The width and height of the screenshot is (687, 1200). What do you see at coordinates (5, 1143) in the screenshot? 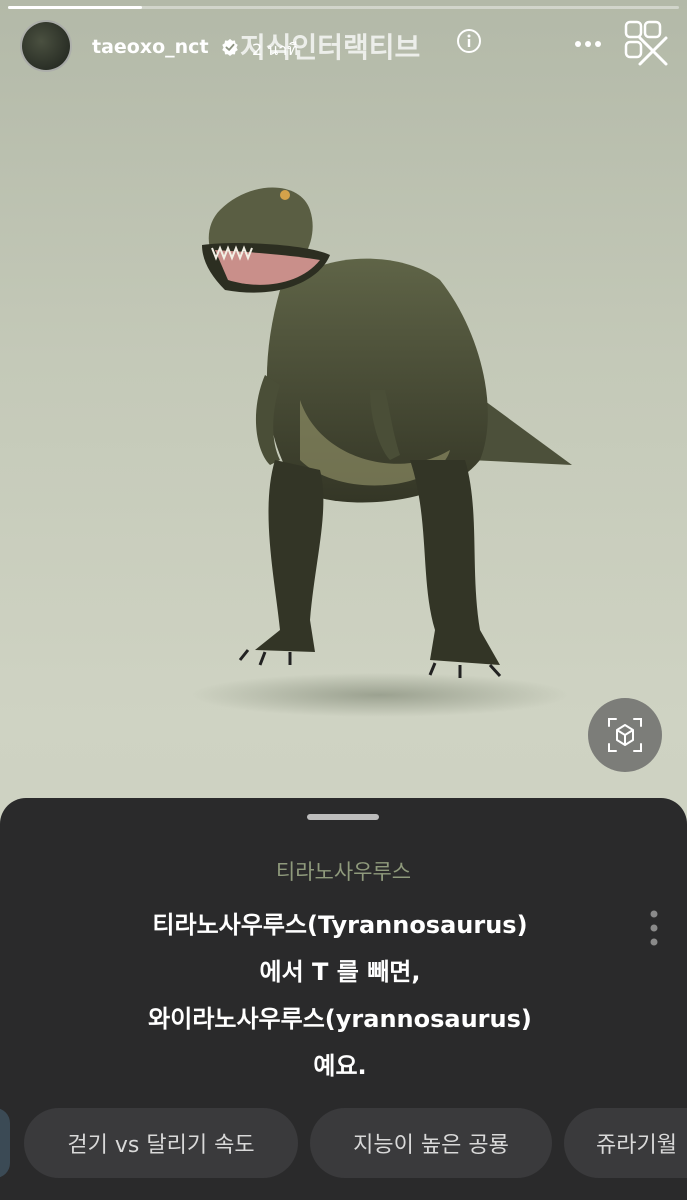
I see `chip-partial-left` at bounding box center [5, 1143].